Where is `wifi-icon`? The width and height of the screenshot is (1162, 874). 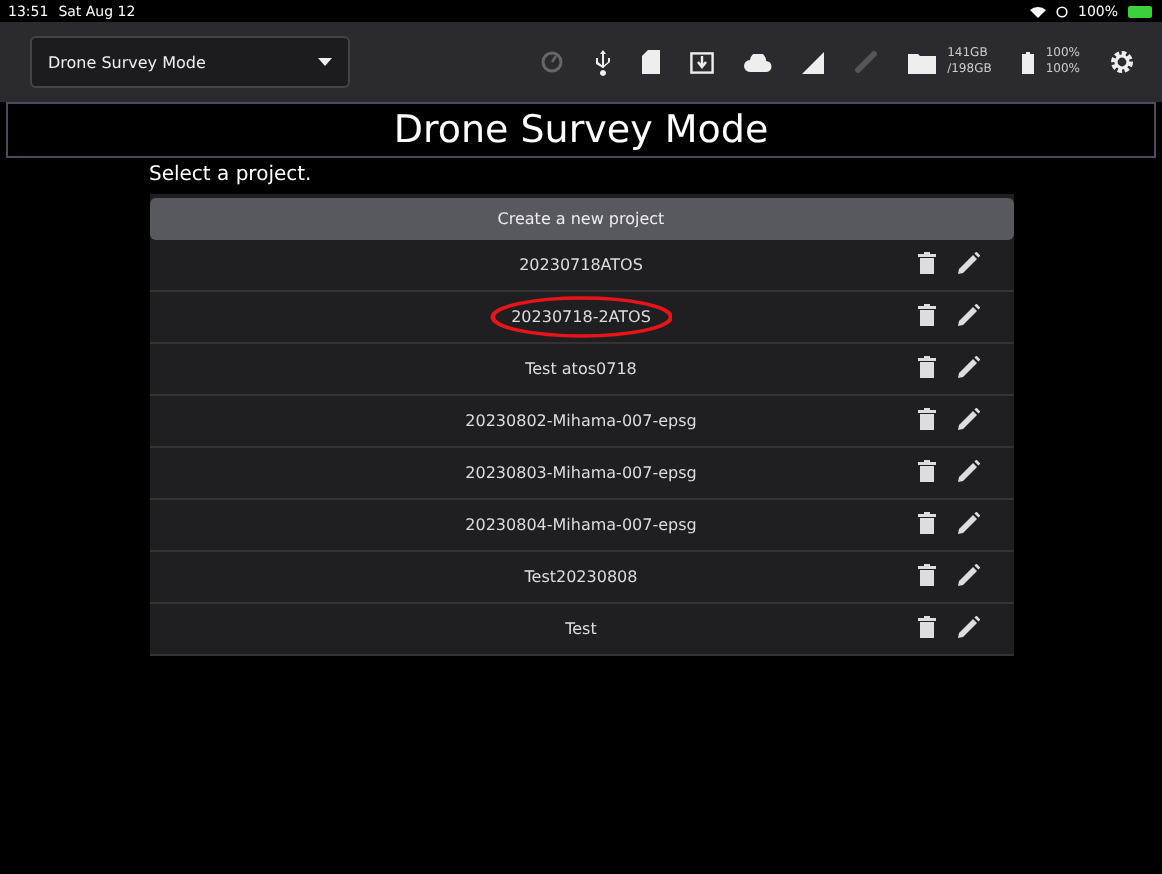
wifi-icon is located at coordinates (1037, 11).